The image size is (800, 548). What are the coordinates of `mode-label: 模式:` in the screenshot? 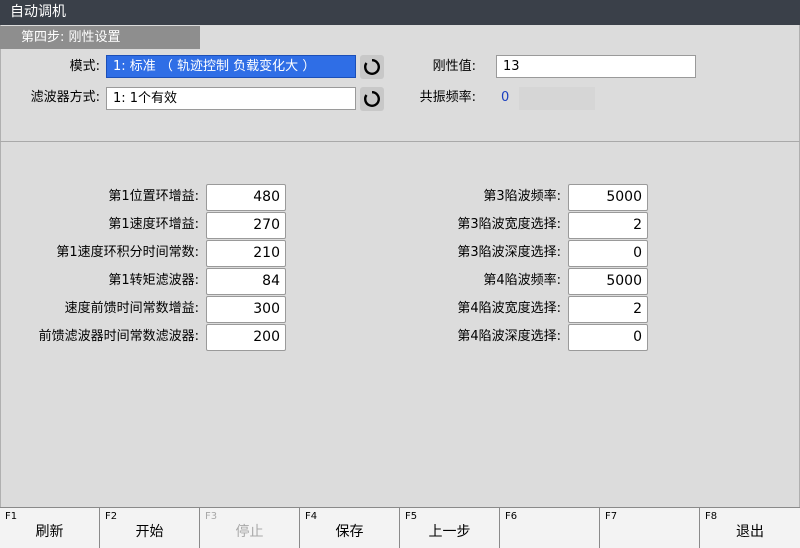 It's located at (84, 66).